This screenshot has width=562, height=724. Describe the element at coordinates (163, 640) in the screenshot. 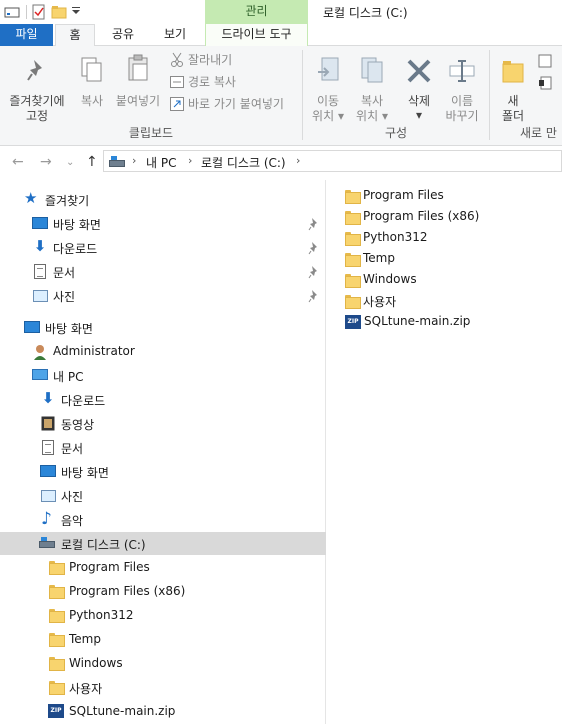

I see `nav-drive-temp: Temp` at that location.